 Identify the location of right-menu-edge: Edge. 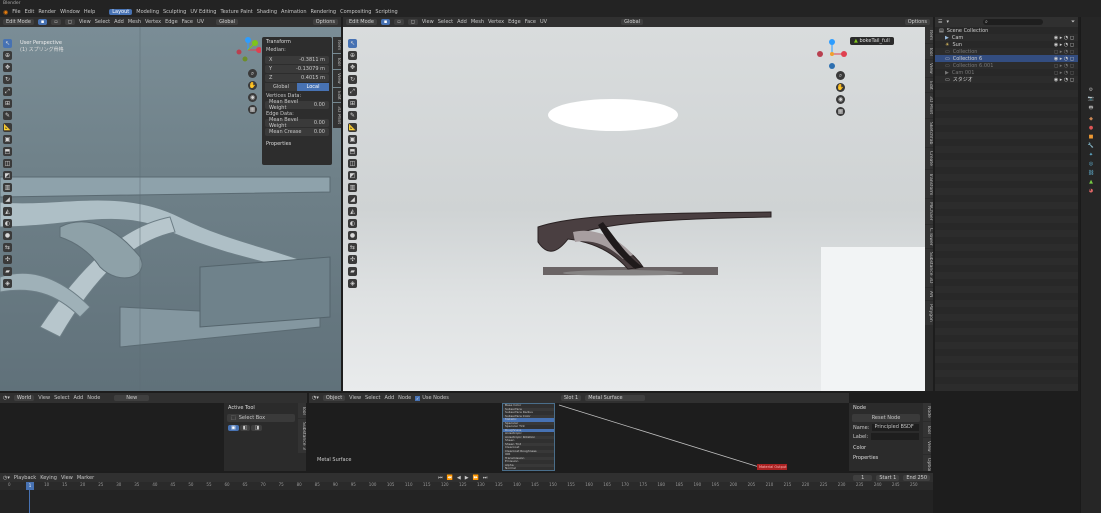
(514, 22).